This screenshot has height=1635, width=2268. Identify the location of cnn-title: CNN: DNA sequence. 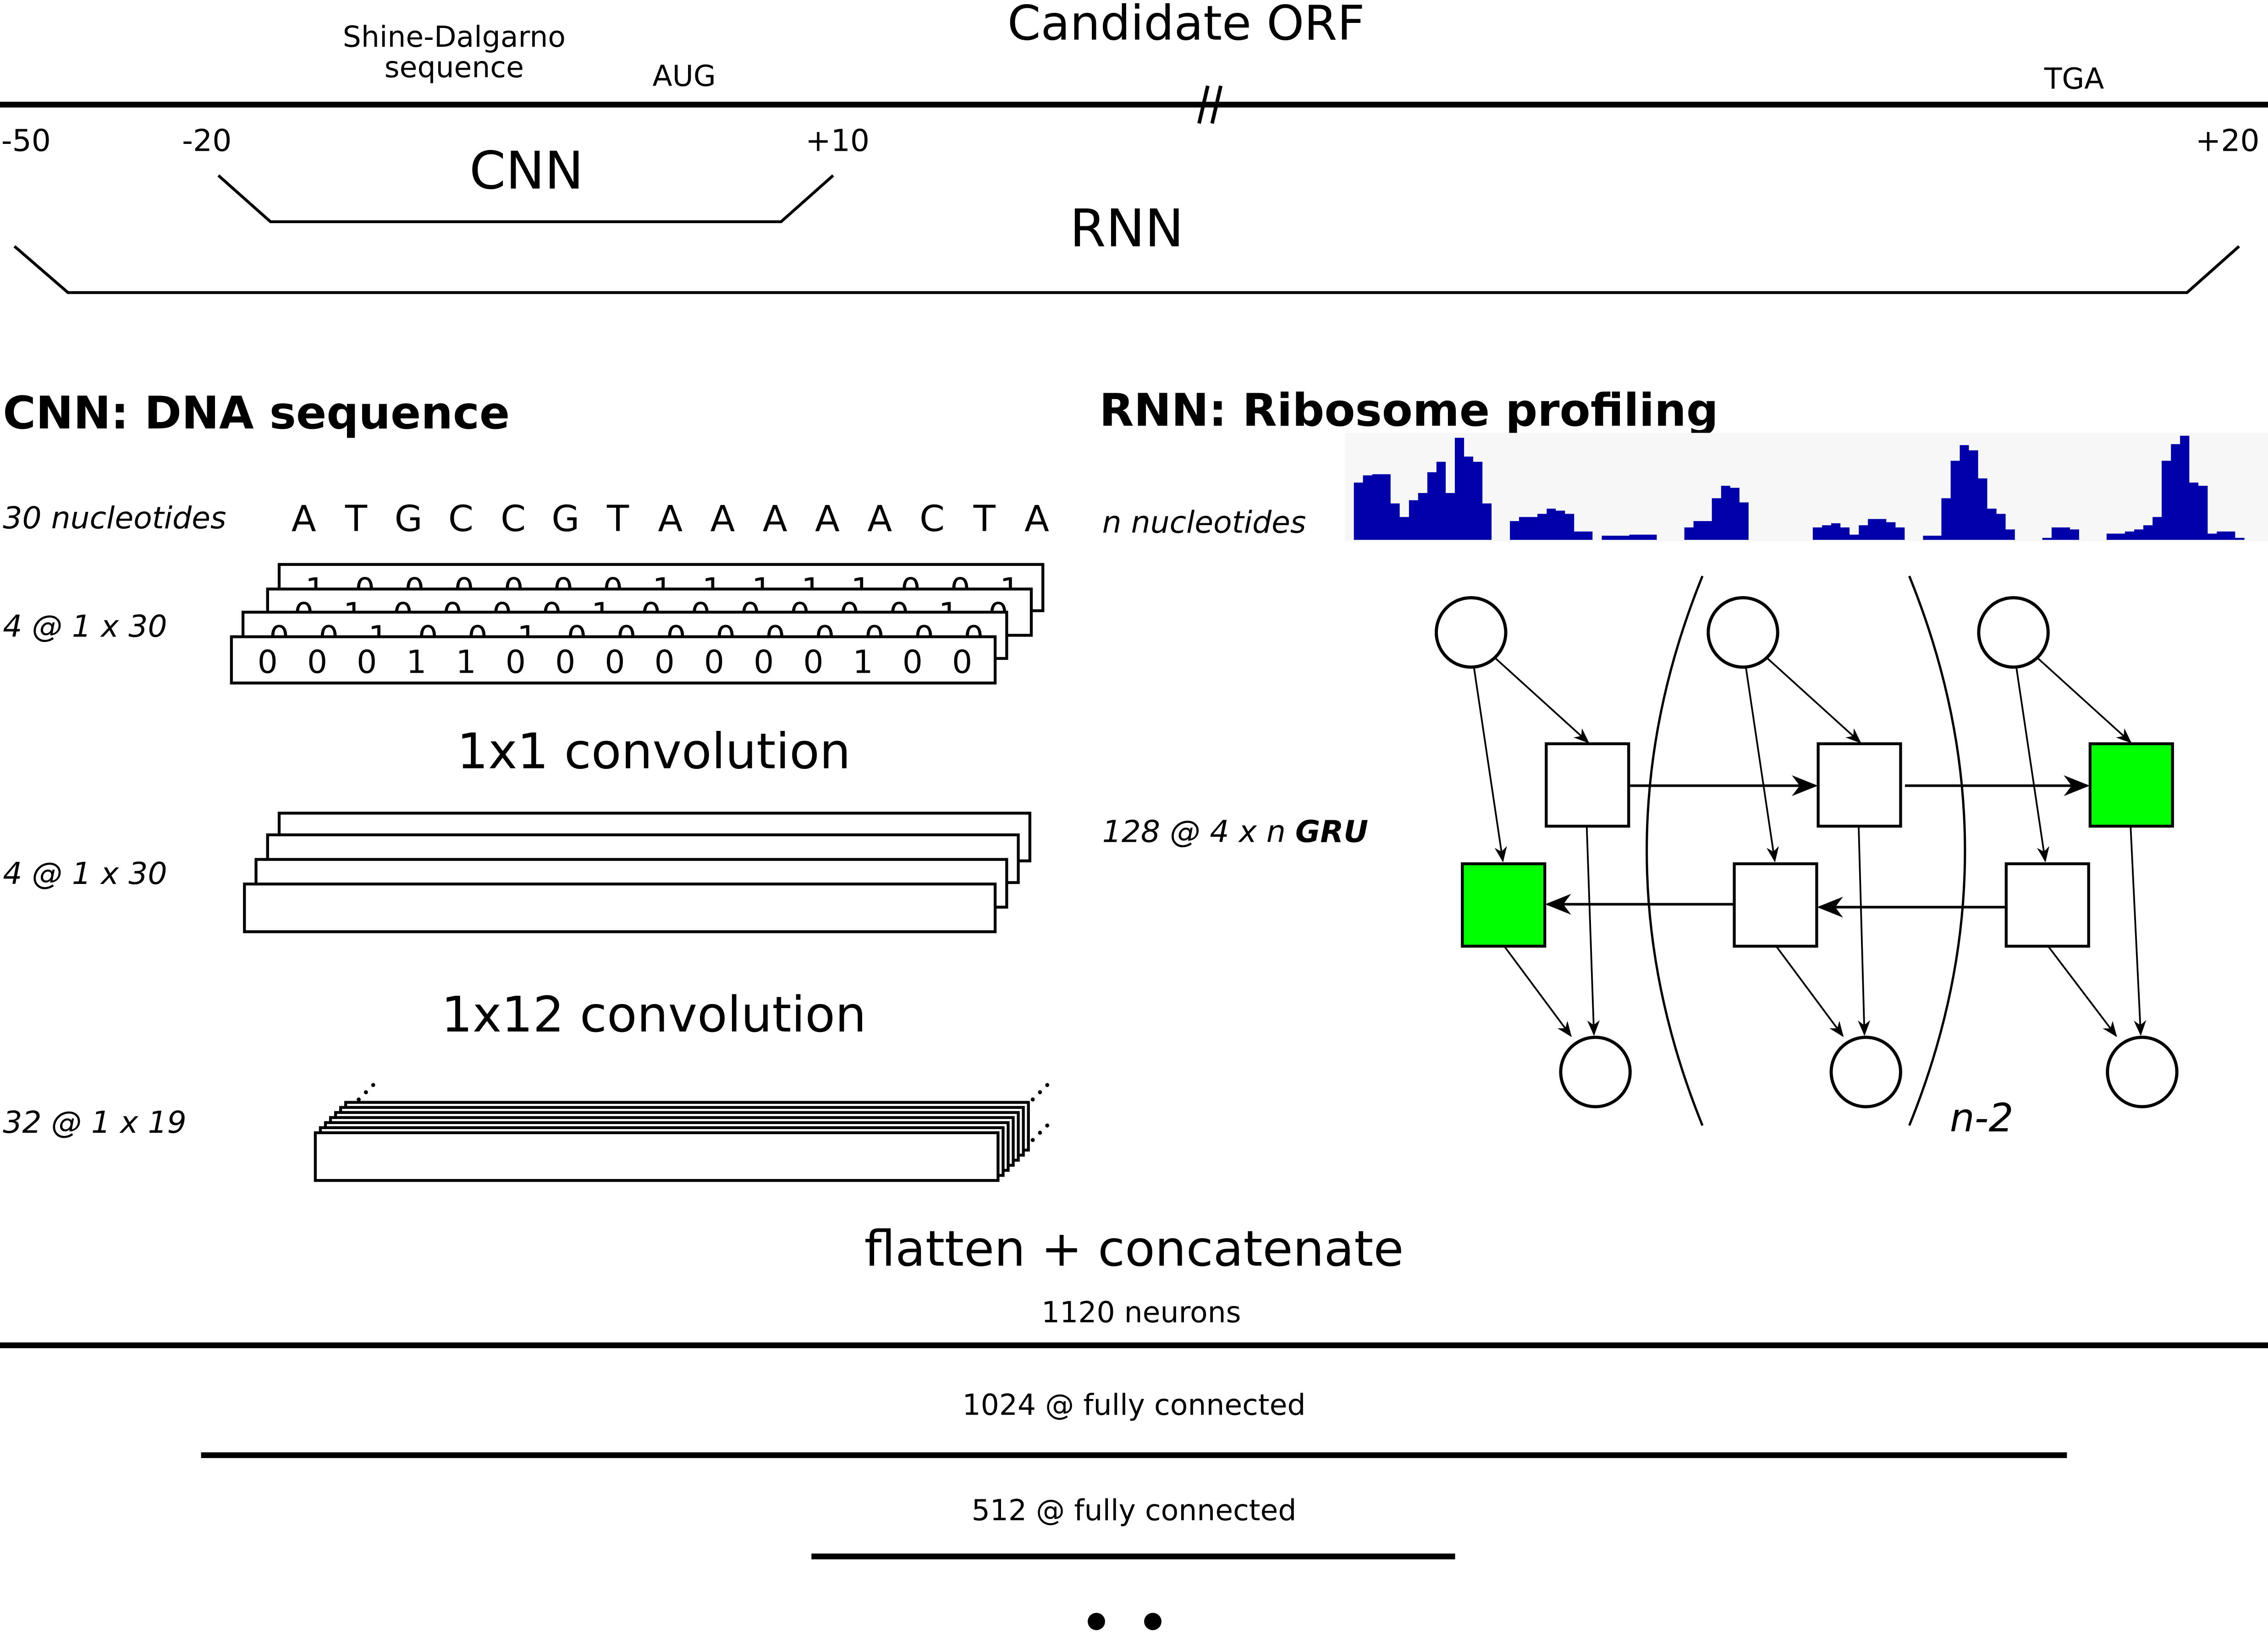
(256, 413).